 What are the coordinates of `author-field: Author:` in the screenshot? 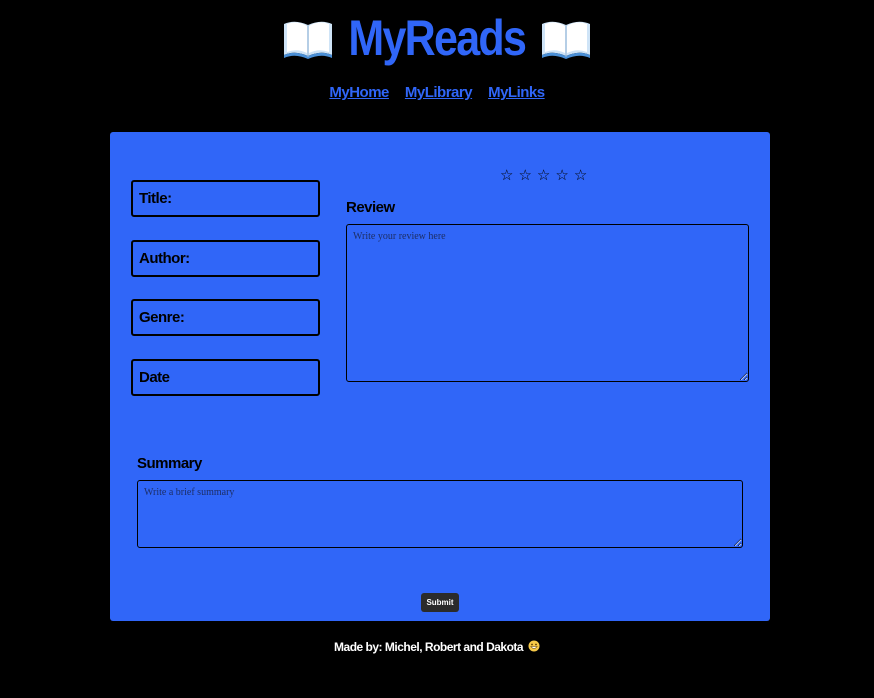 It's located at (225, 258).